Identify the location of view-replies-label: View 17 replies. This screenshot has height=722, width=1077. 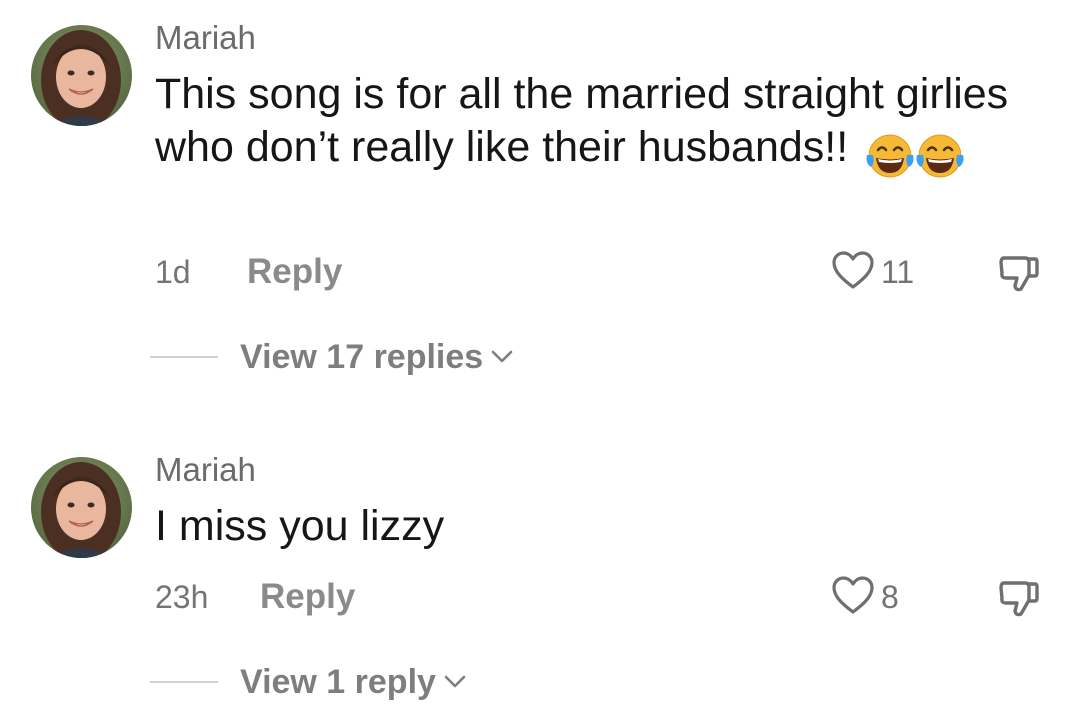
(362, 356).